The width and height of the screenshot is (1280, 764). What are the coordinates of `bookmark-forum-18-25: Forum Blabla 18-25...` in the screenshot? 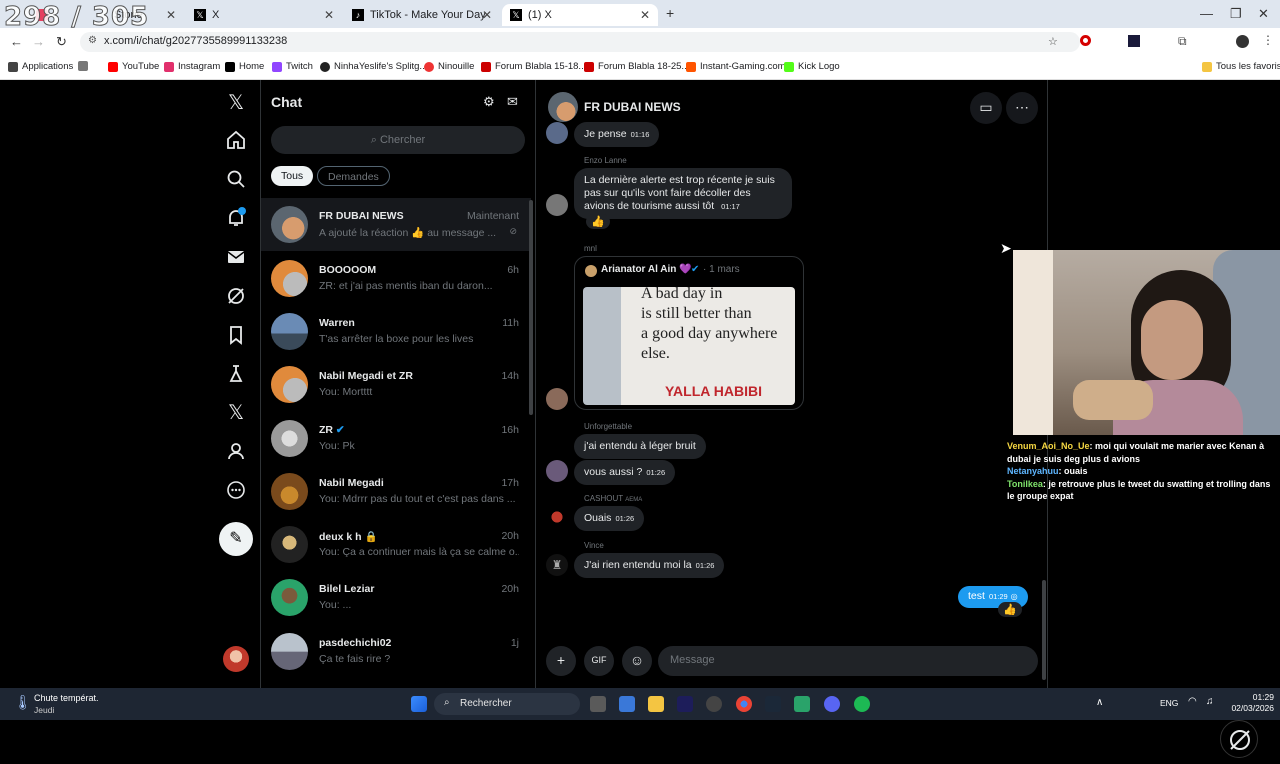 It's located at (636, 66).